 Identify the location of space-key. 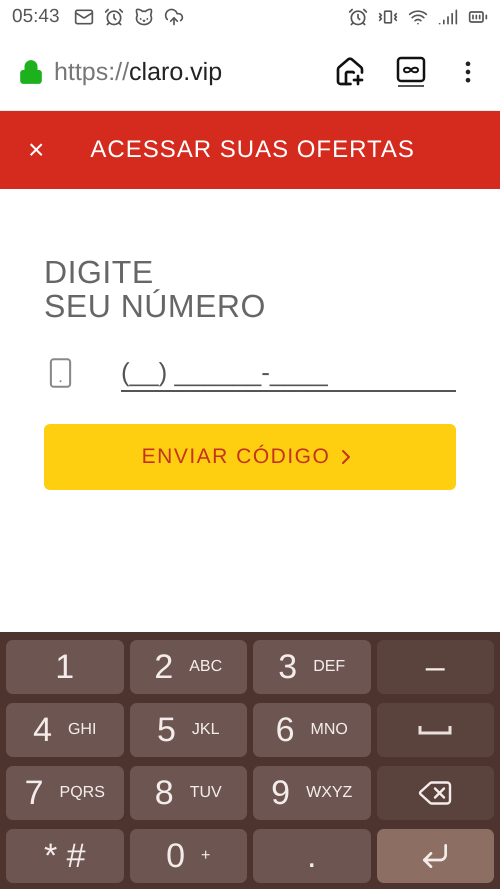
(435, 730).